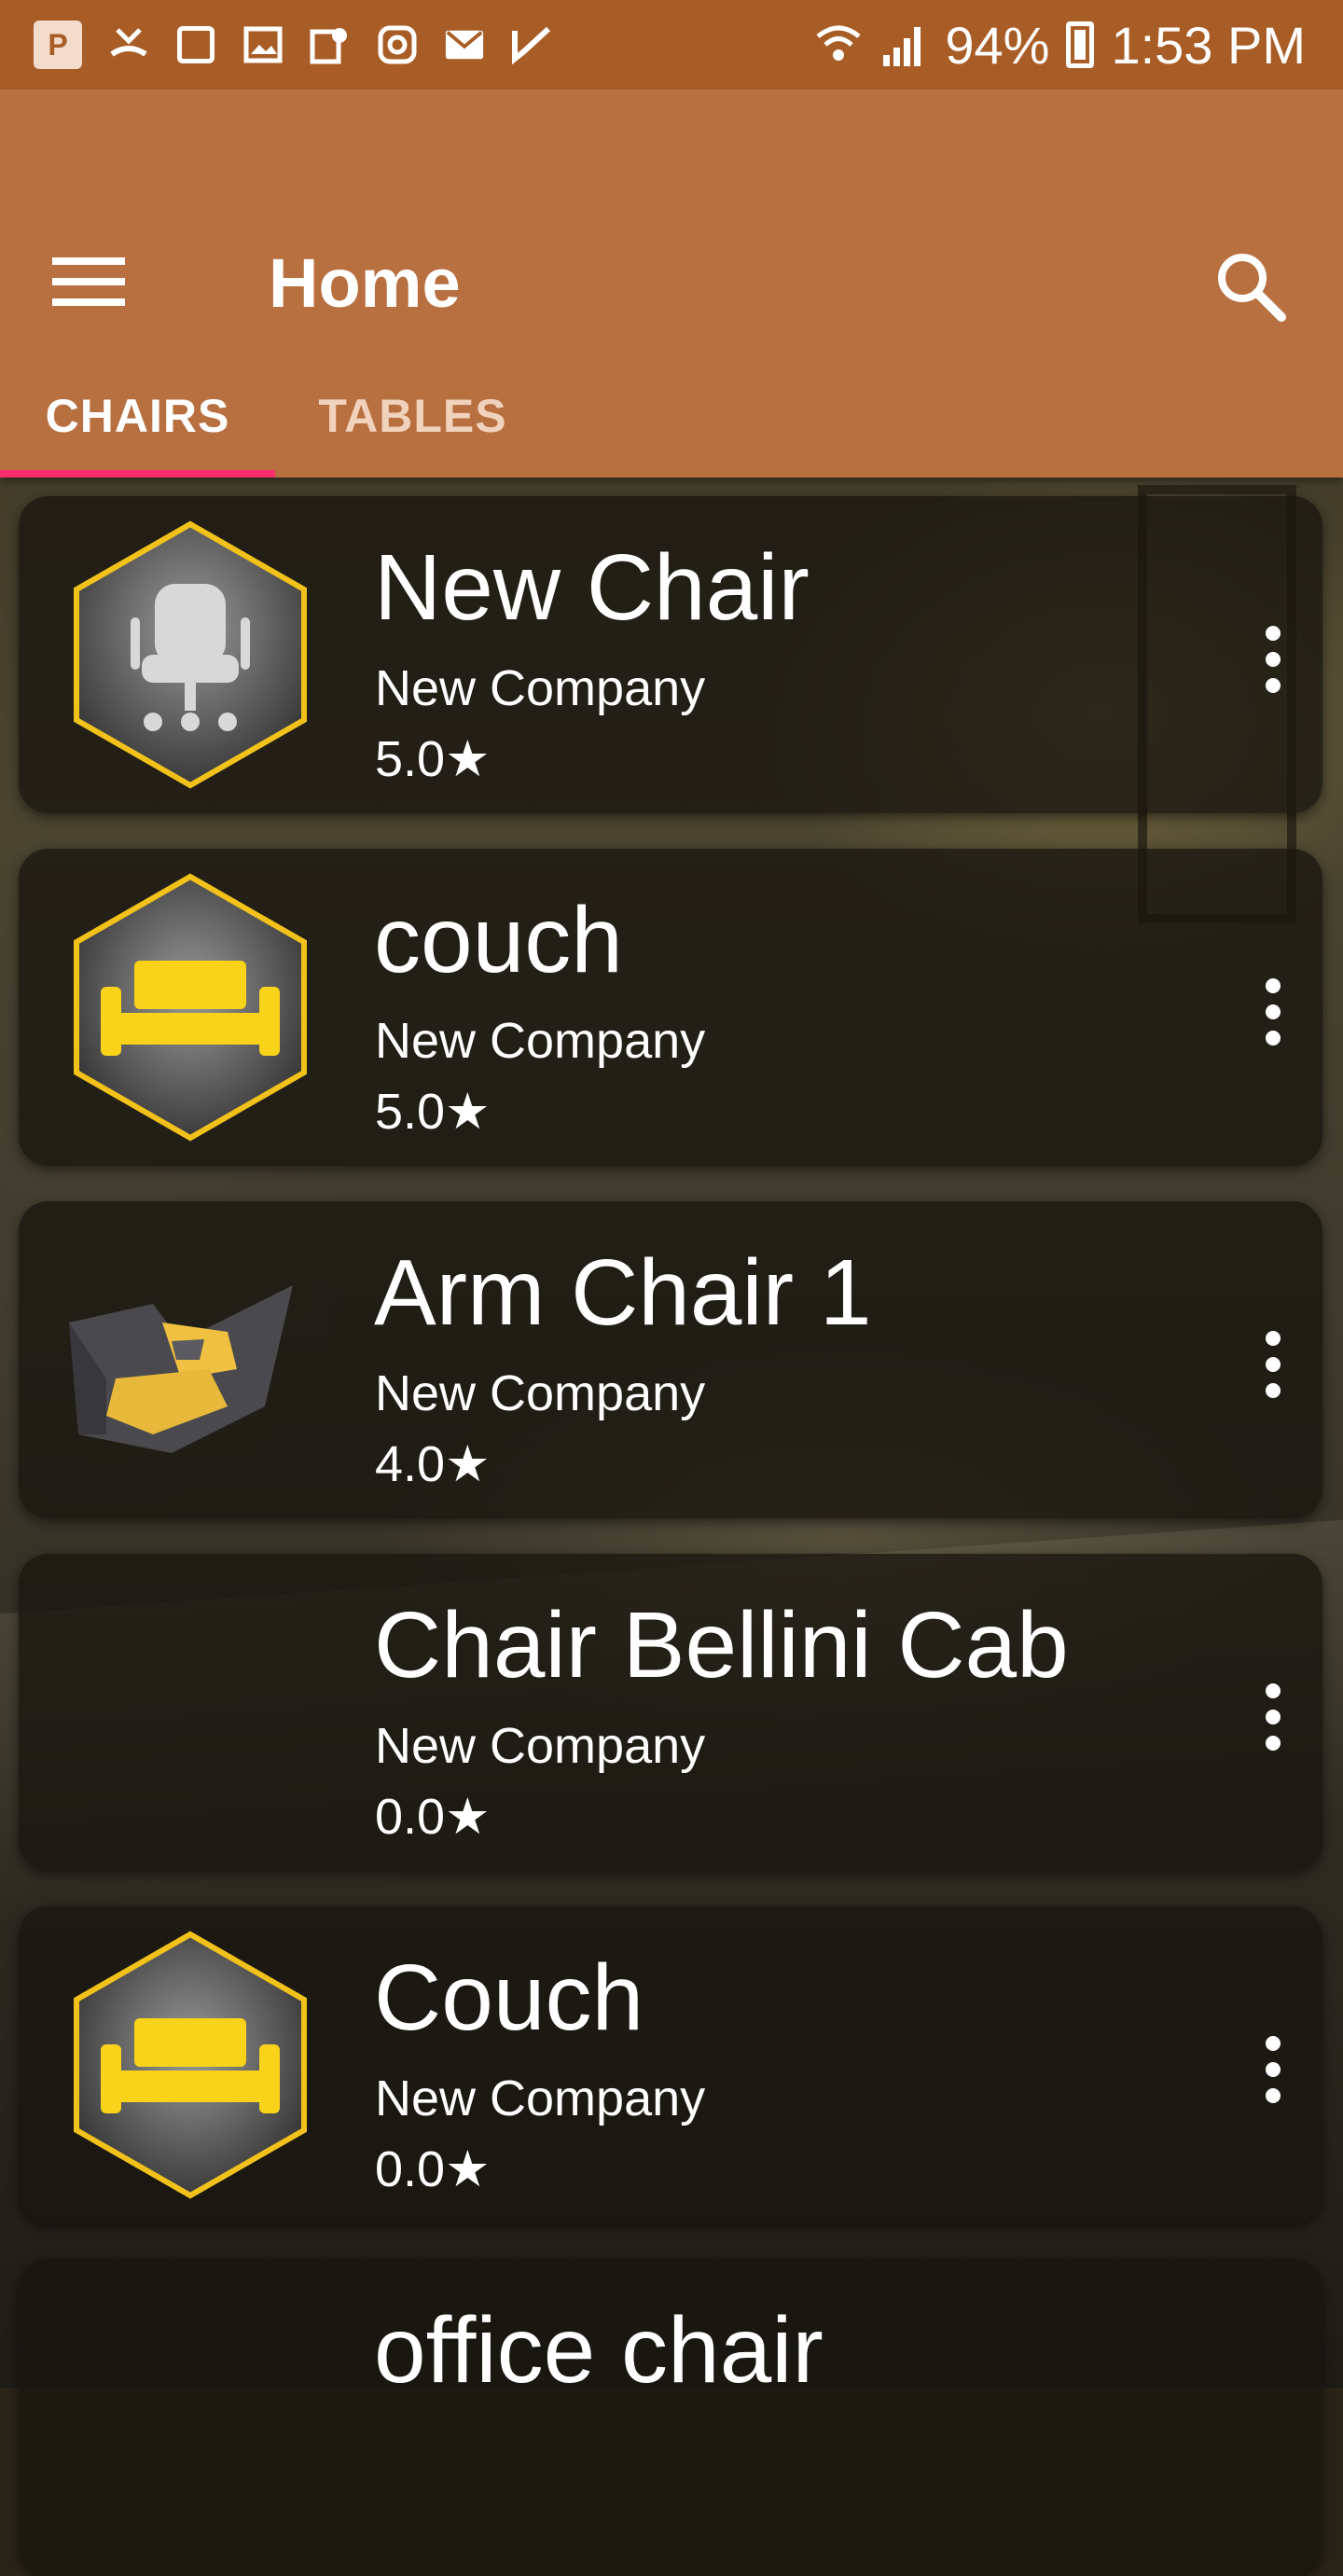  I want to click on tab-bar: CHAIRS TABLES, so click(672, 416).